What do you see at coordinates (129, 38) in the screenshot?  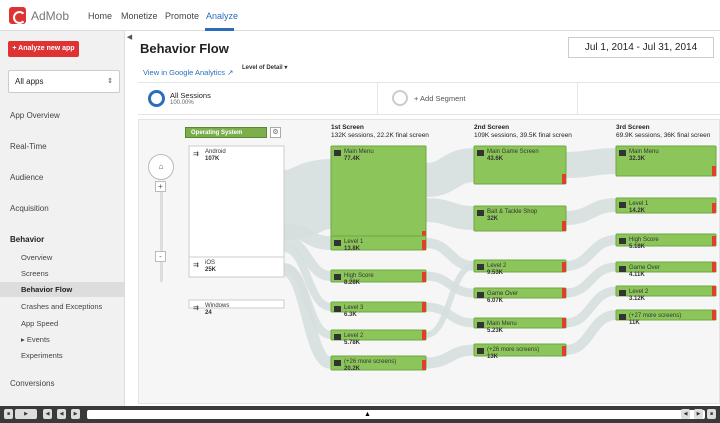 I see `collapse-sidebar-icon: ◀` at bounding box center [129, 38].